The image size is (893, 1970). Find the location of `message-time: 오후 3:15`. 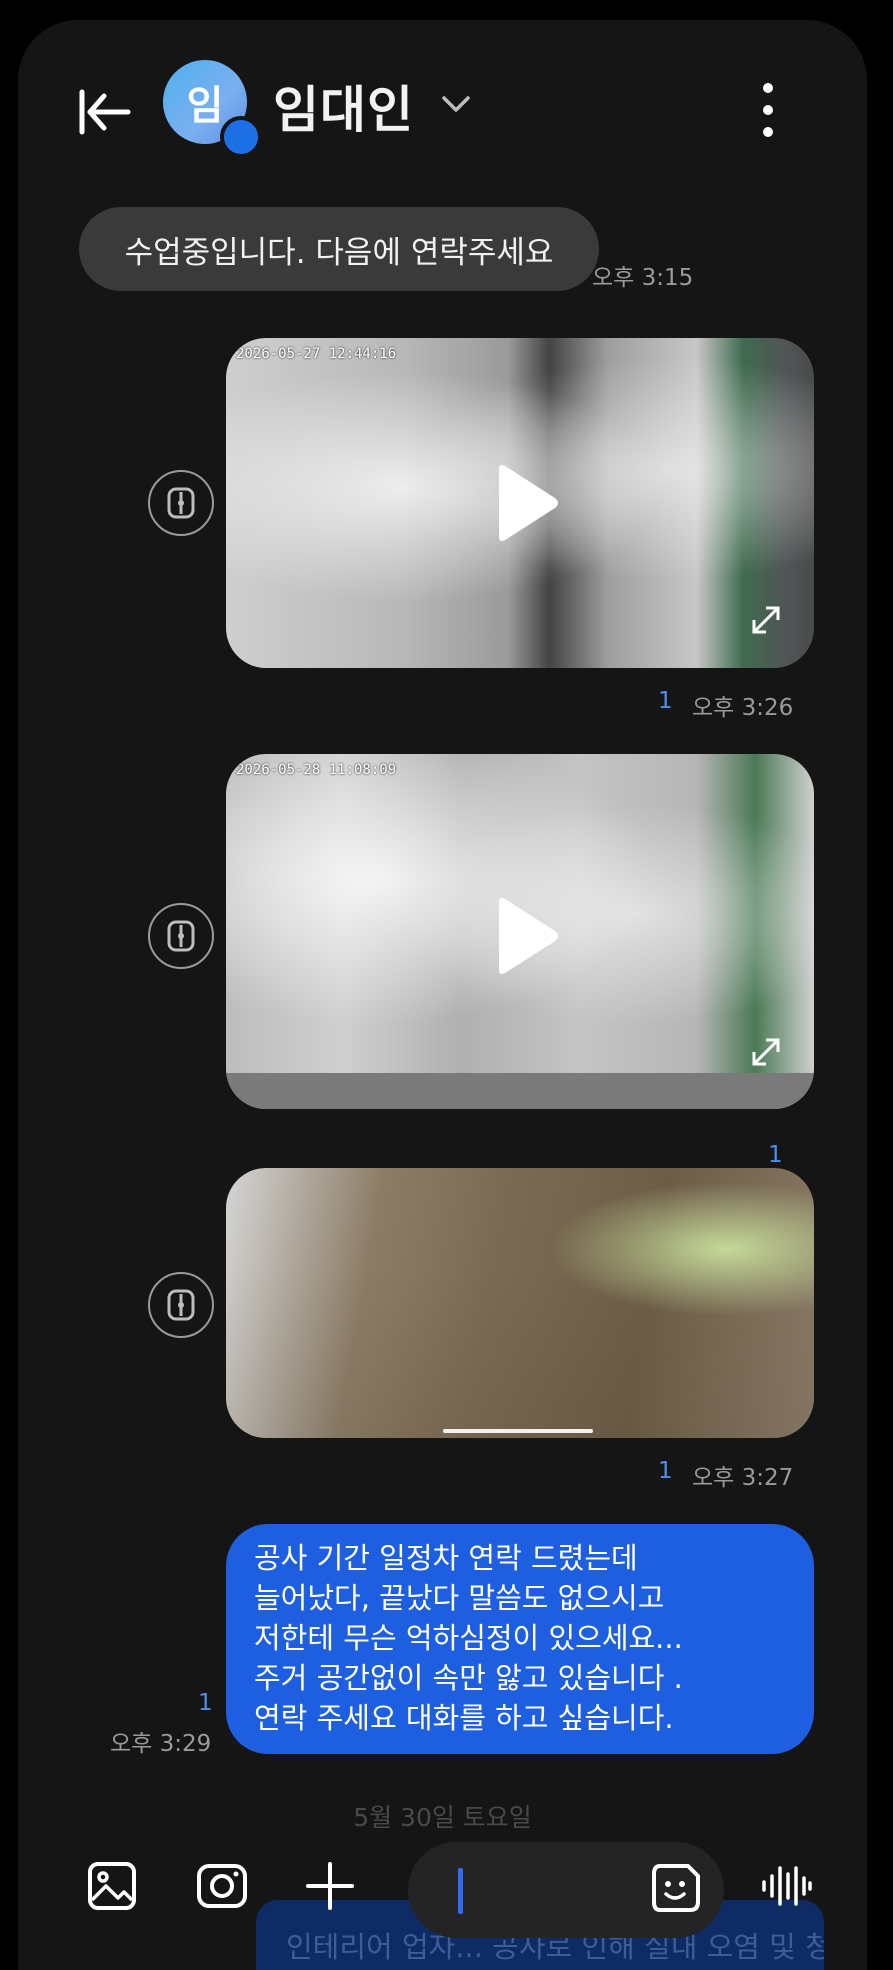

message-time: 오후 3:15 is located at coordinates (643, 278).